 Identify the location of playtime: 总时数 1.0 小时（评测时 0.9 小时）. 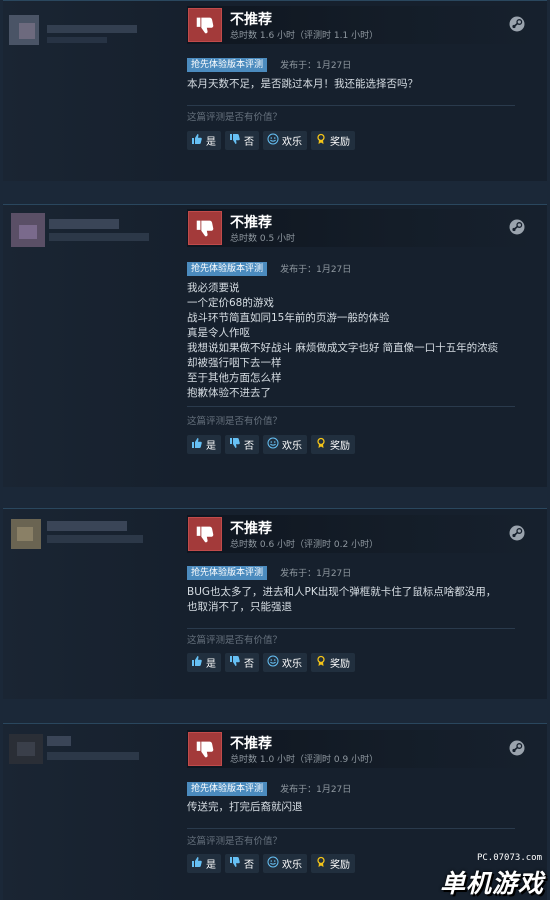
(304, 760).